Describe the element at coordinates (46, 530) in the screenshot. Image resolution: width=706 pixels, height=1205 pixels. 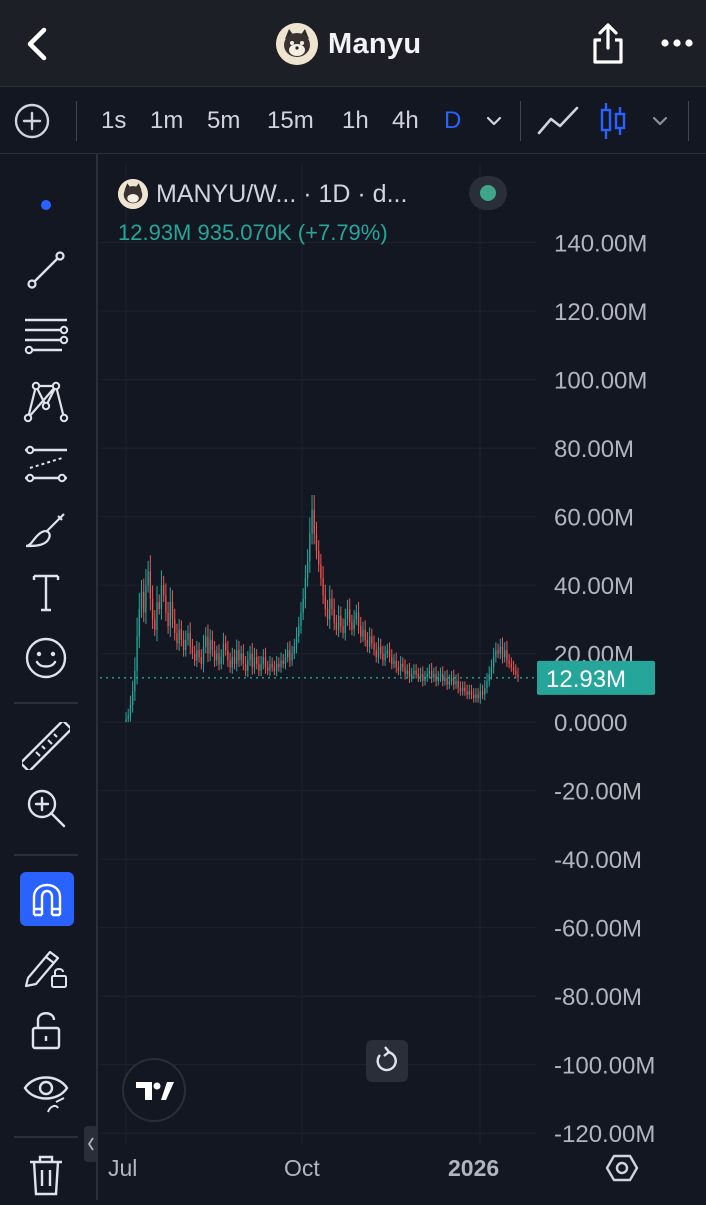
I see `brush-tool` at that location.